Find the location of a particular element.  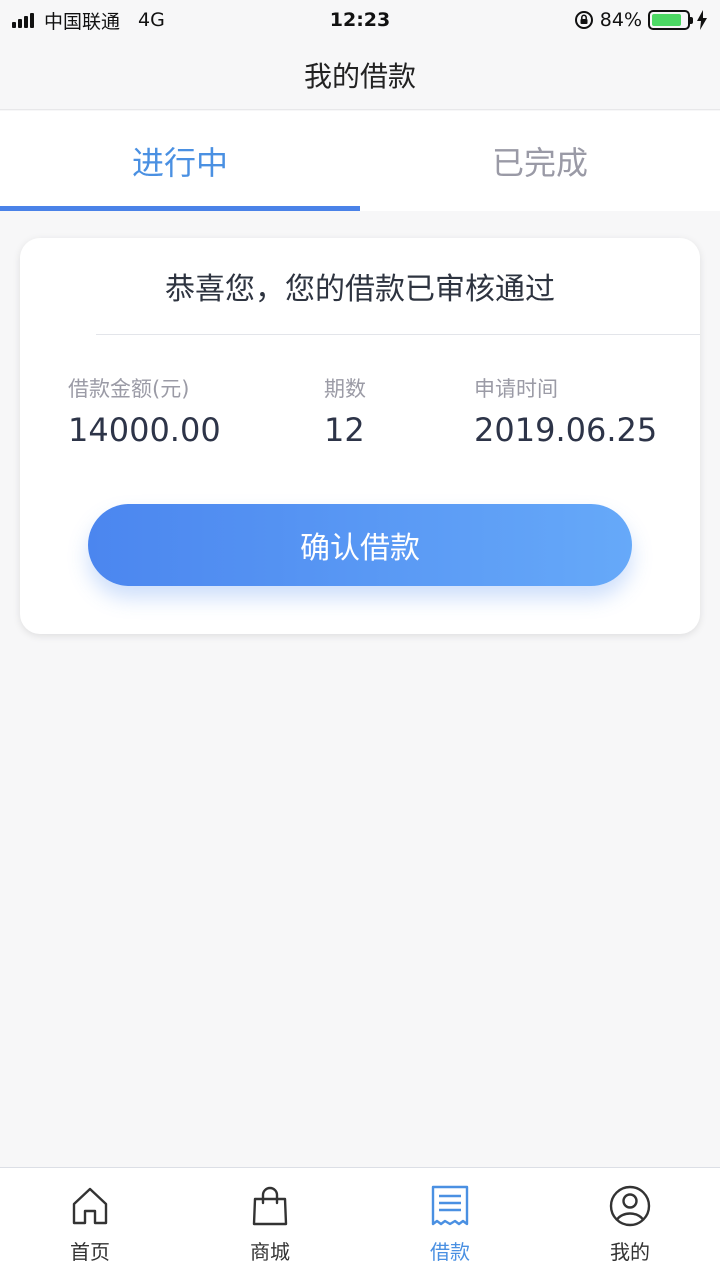

bottom-tab-mall: 商城 is located at coordinates (270, 1224).